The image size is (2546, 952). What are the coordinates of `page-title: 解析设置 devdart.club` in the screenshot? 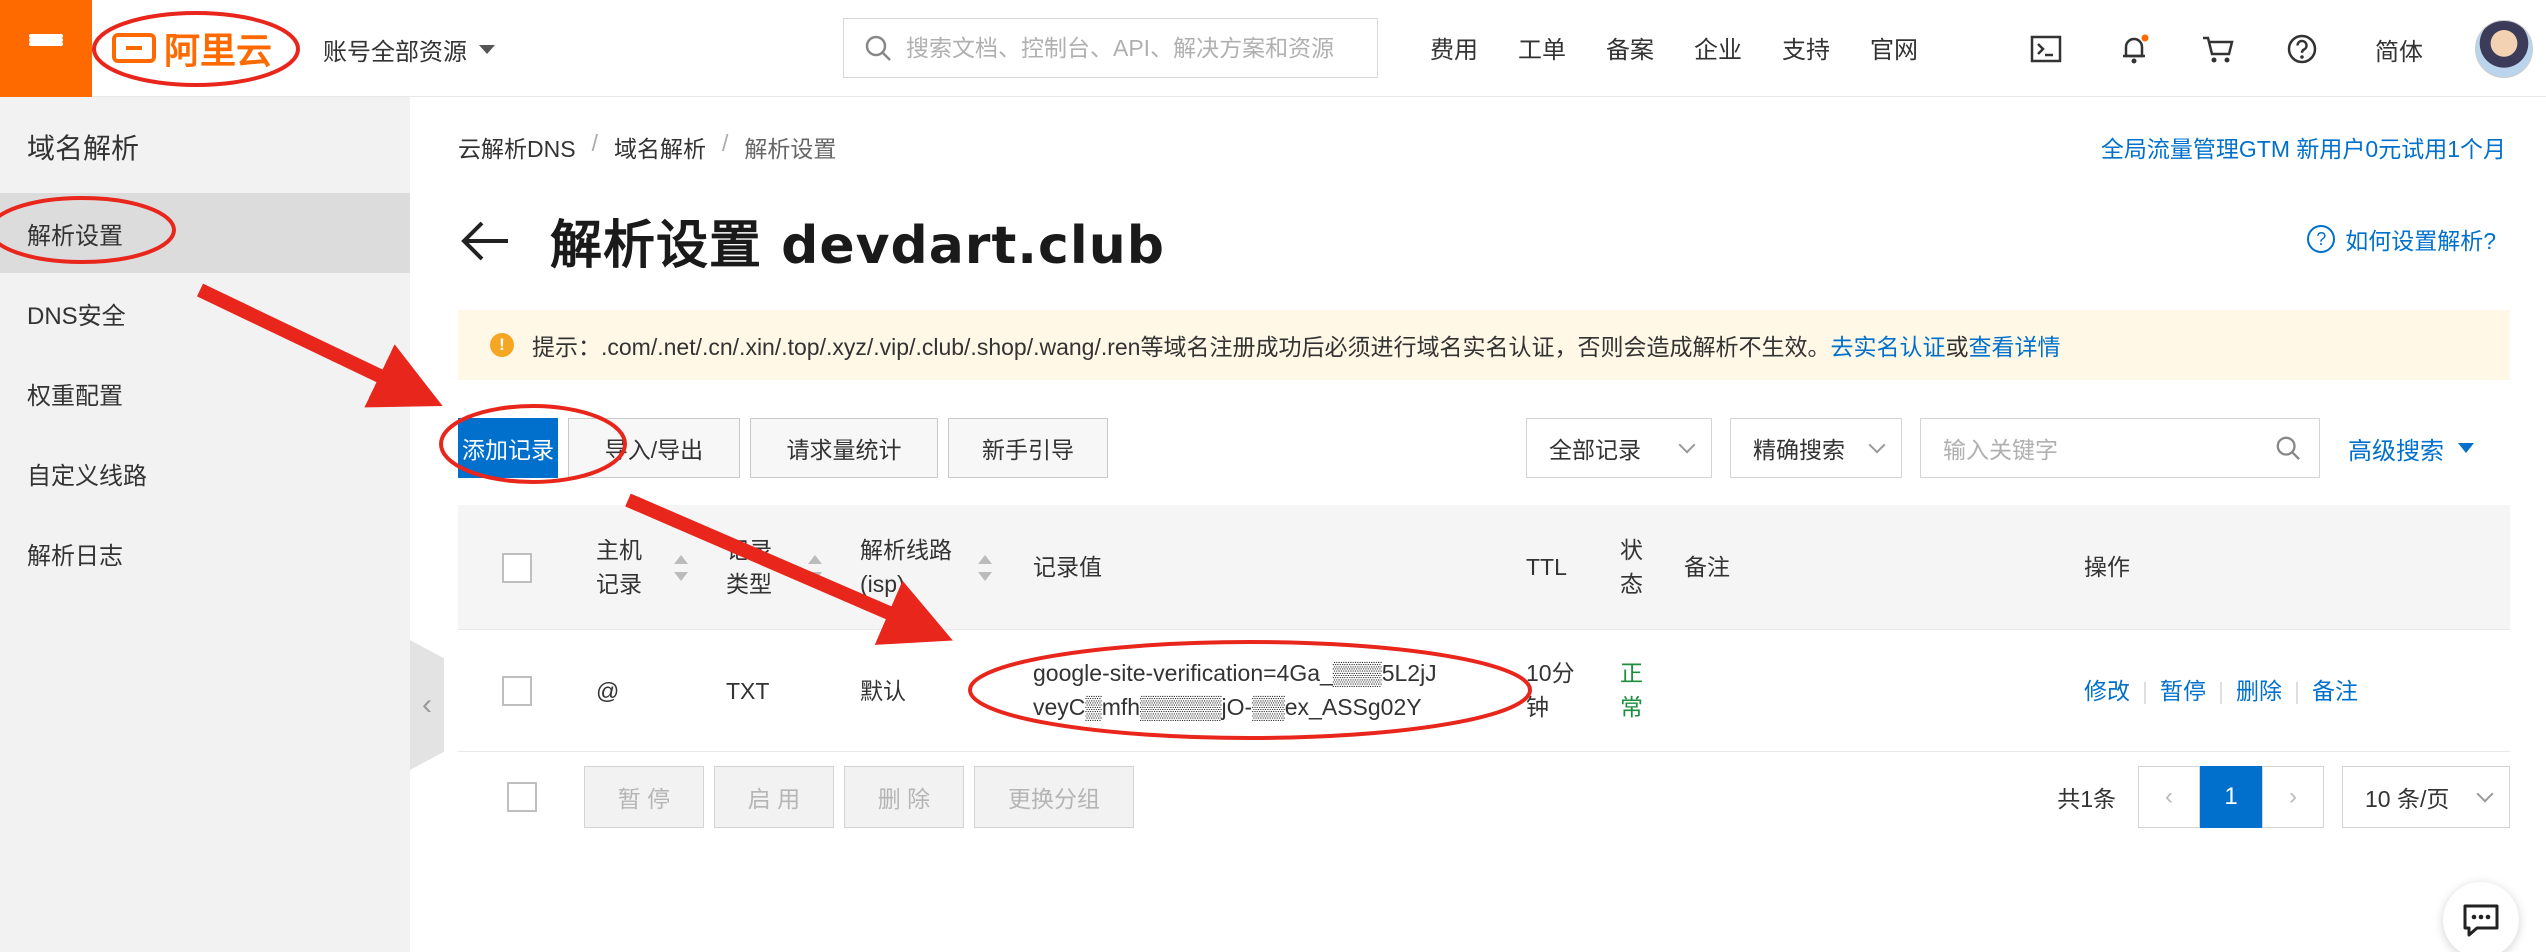 It's located at (857, 246).